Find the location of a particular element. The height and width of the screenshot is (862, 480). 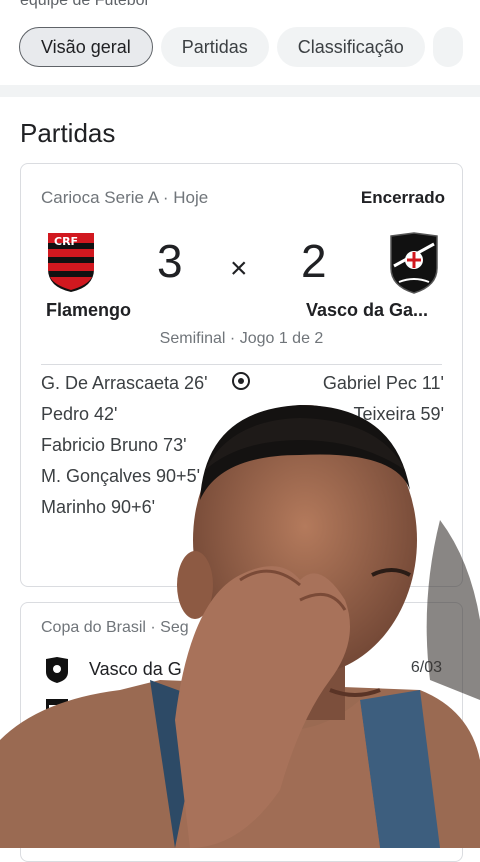

tab-overview: Visão geral is located at coordinates (86, 47).